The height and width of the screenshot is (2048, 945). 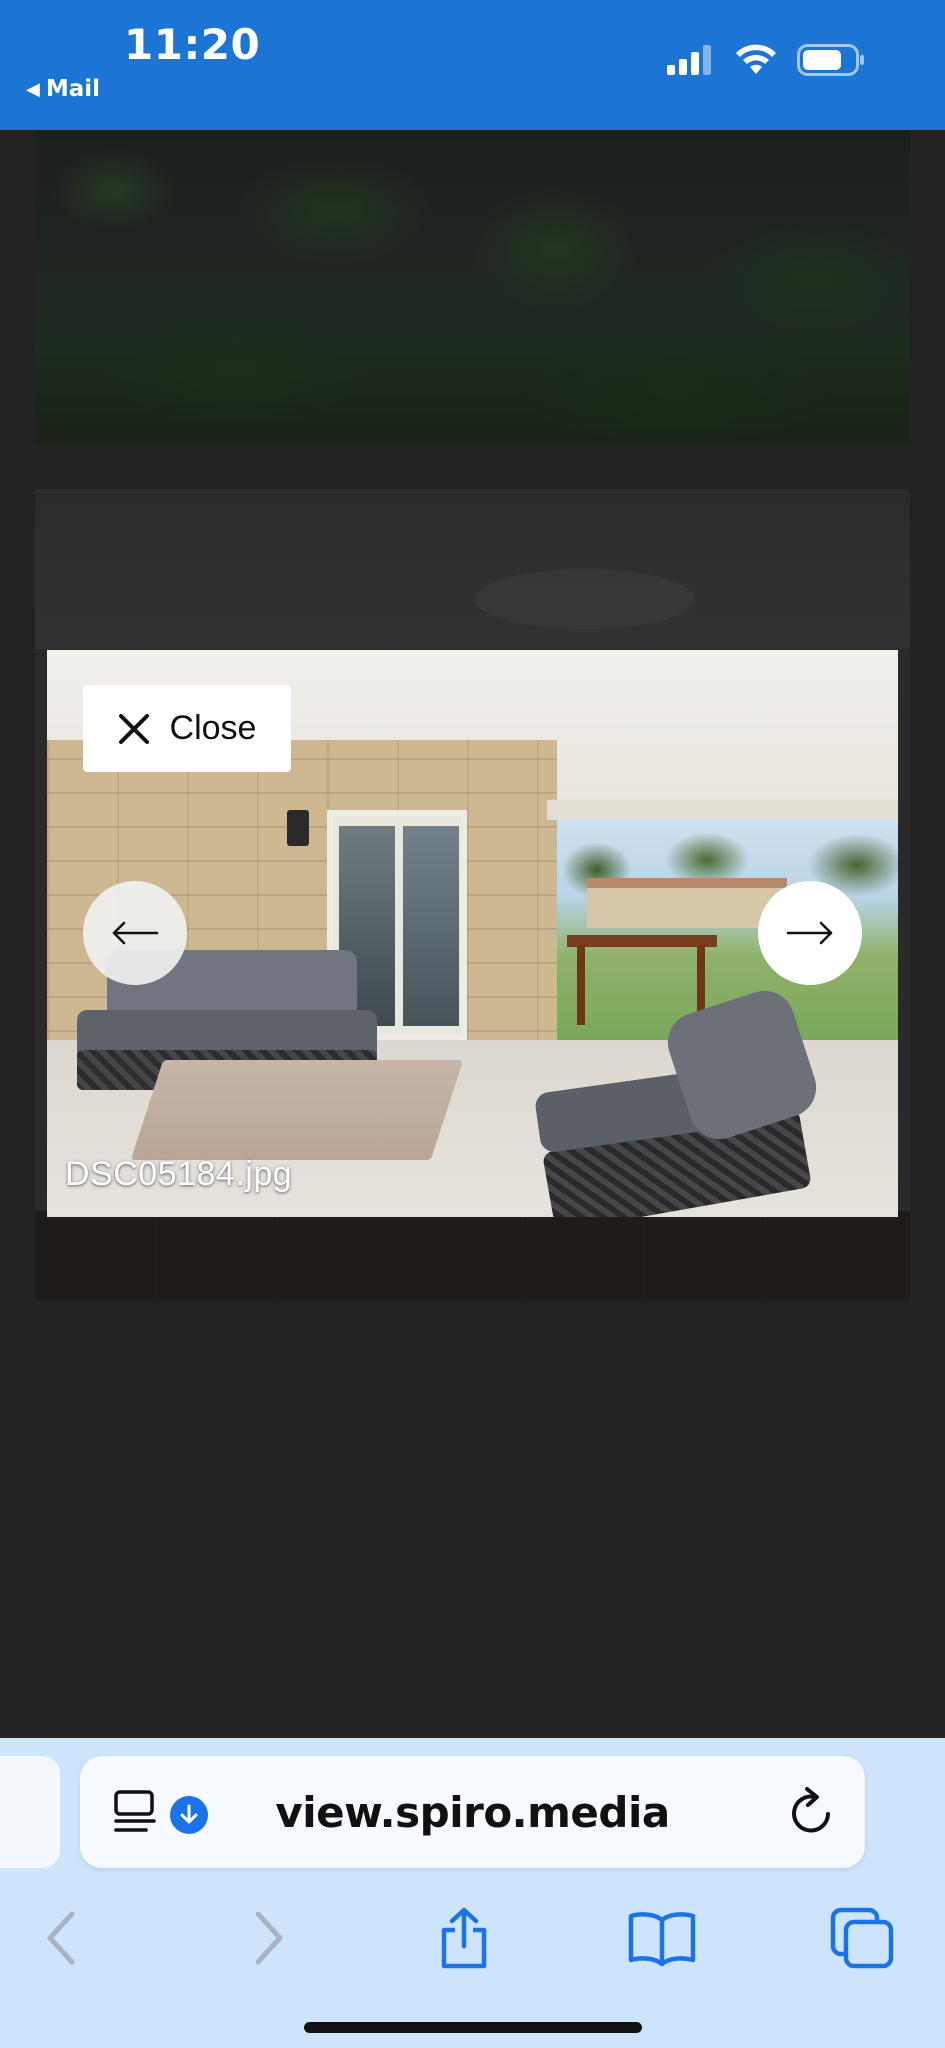 I want to click on bookmarks-icon, so click(x=662, y=1939).